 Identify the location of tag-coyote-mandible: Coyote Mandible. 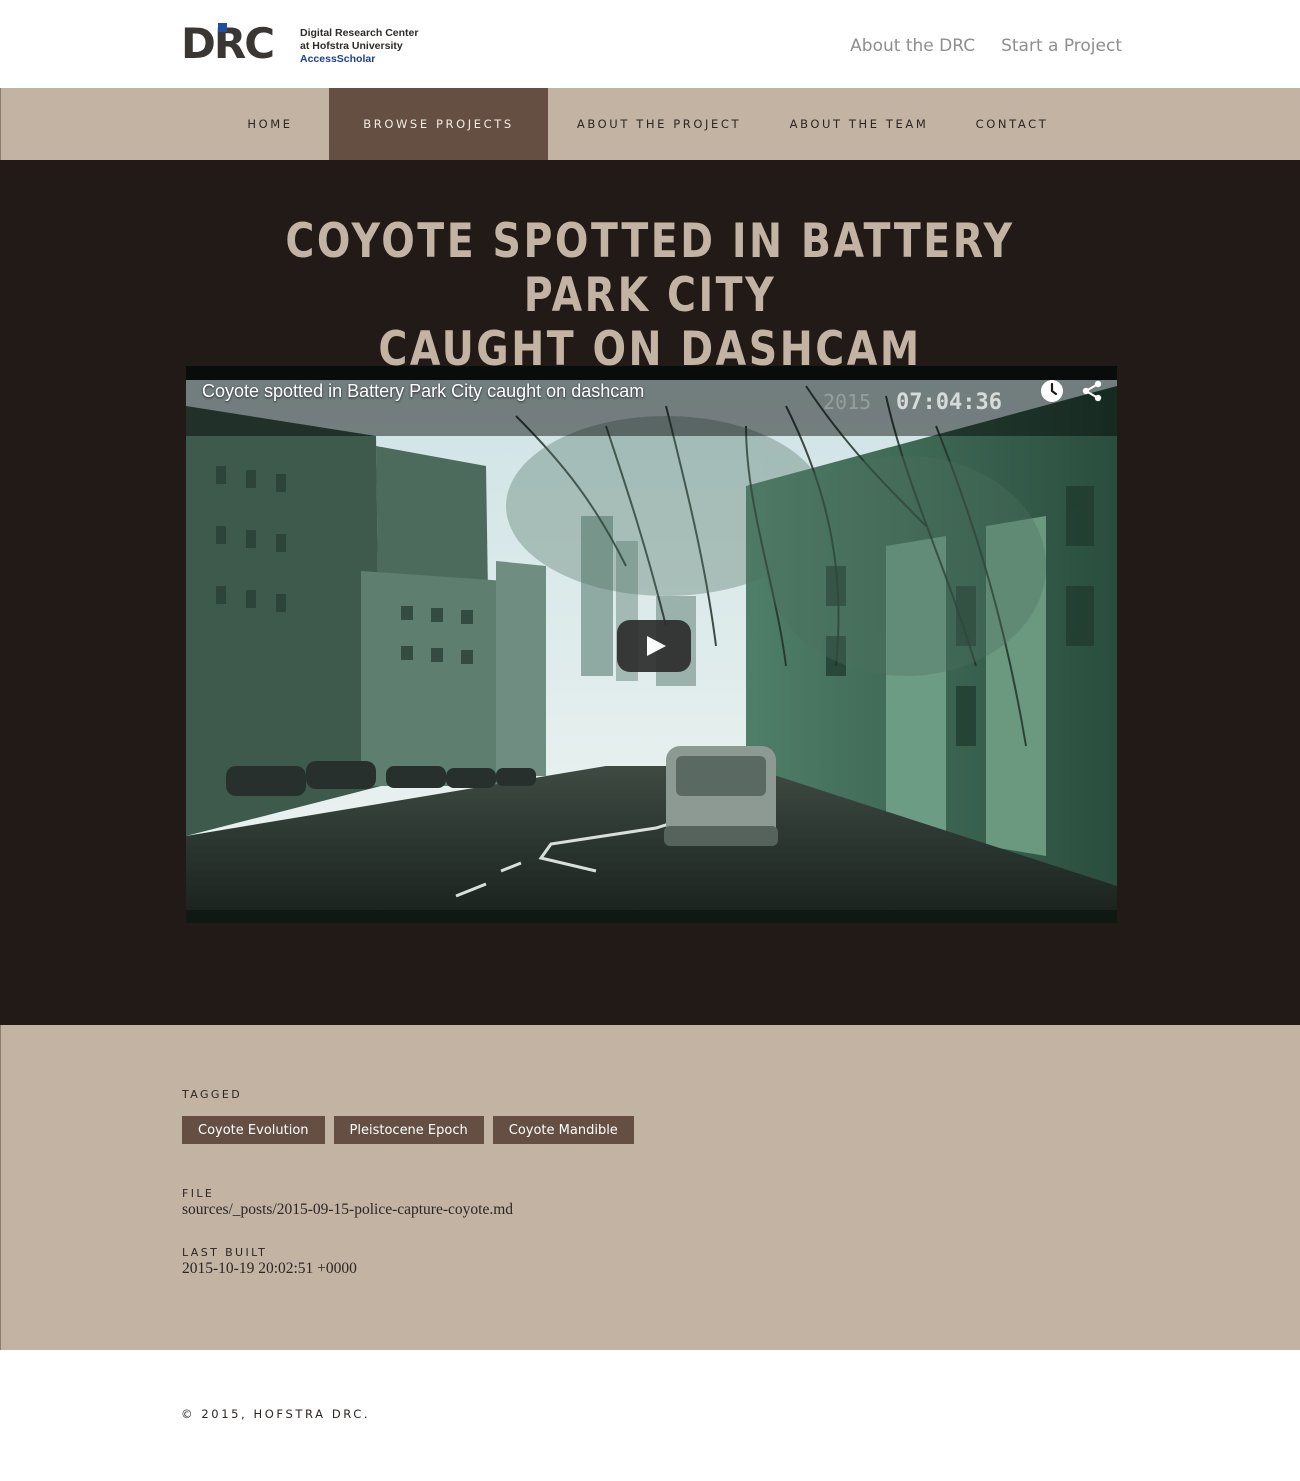
(563, 1130).